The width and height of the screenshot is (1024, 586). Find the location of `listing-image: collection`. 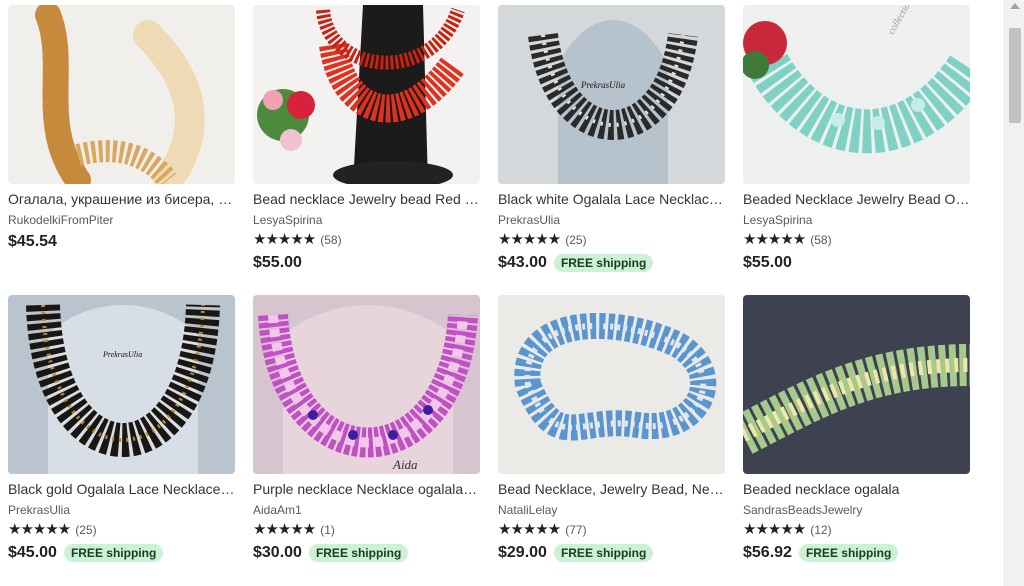

listing-image: collection is located at coordinates (856, 94).